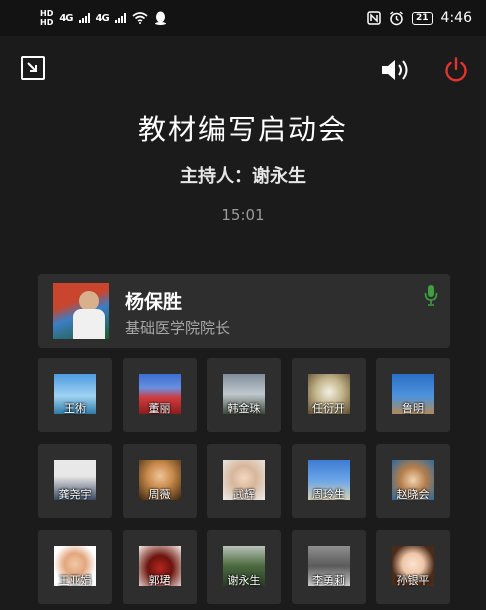 The image size is (486, 610). I want to click on status-bar: HD HD 4G 4G 21 4:46, so click(243, 18).